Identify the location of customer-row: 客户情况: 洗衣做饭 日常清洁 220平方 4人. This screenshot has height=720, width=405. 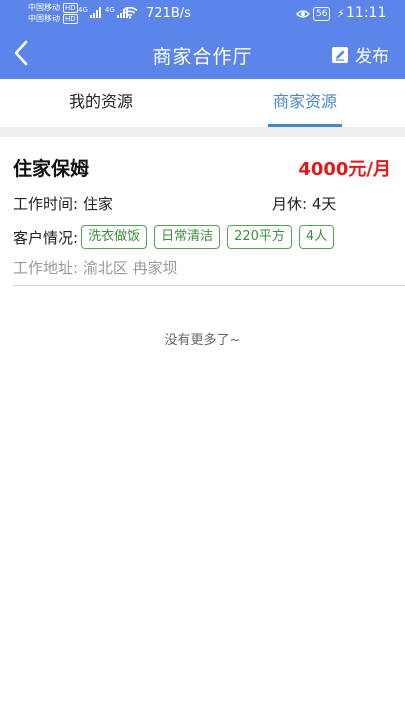
(177, 237).